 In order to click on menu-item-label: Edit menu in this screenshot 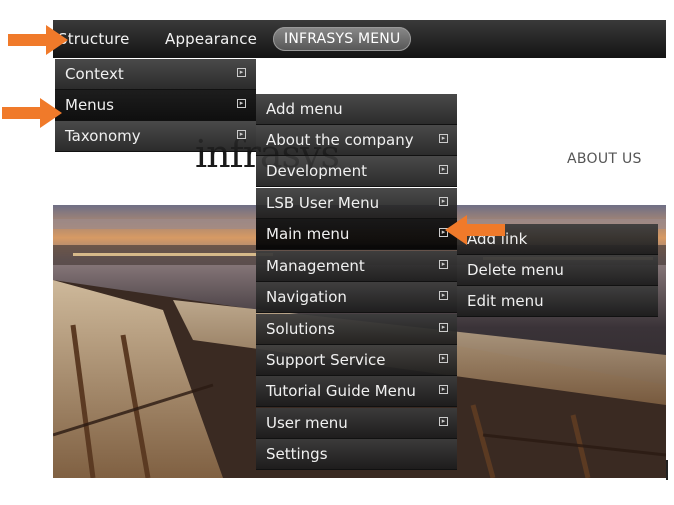, I will do `click(505, 301)`.